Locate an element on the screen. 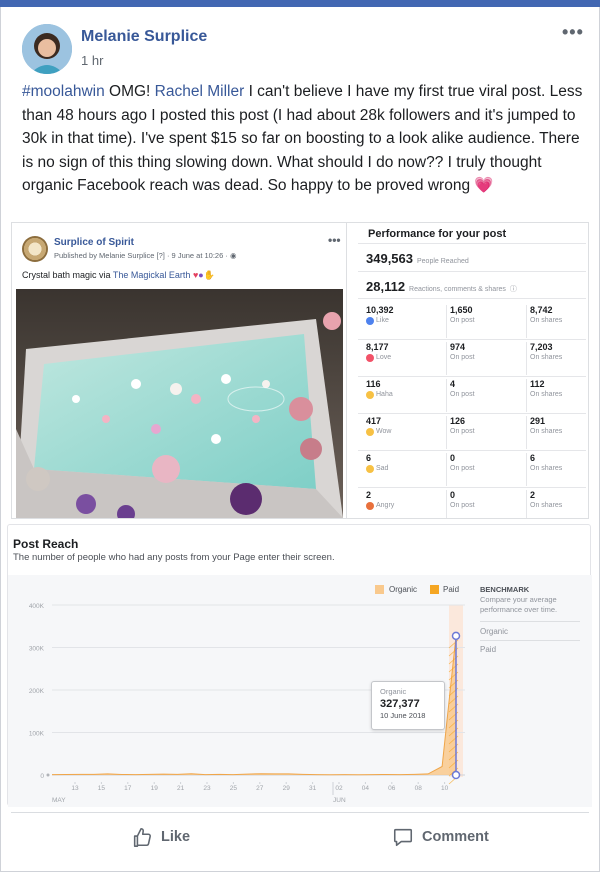 This screenshot has height=872, width=600. legend-organic: Organic is located at coordinates (403, 589).